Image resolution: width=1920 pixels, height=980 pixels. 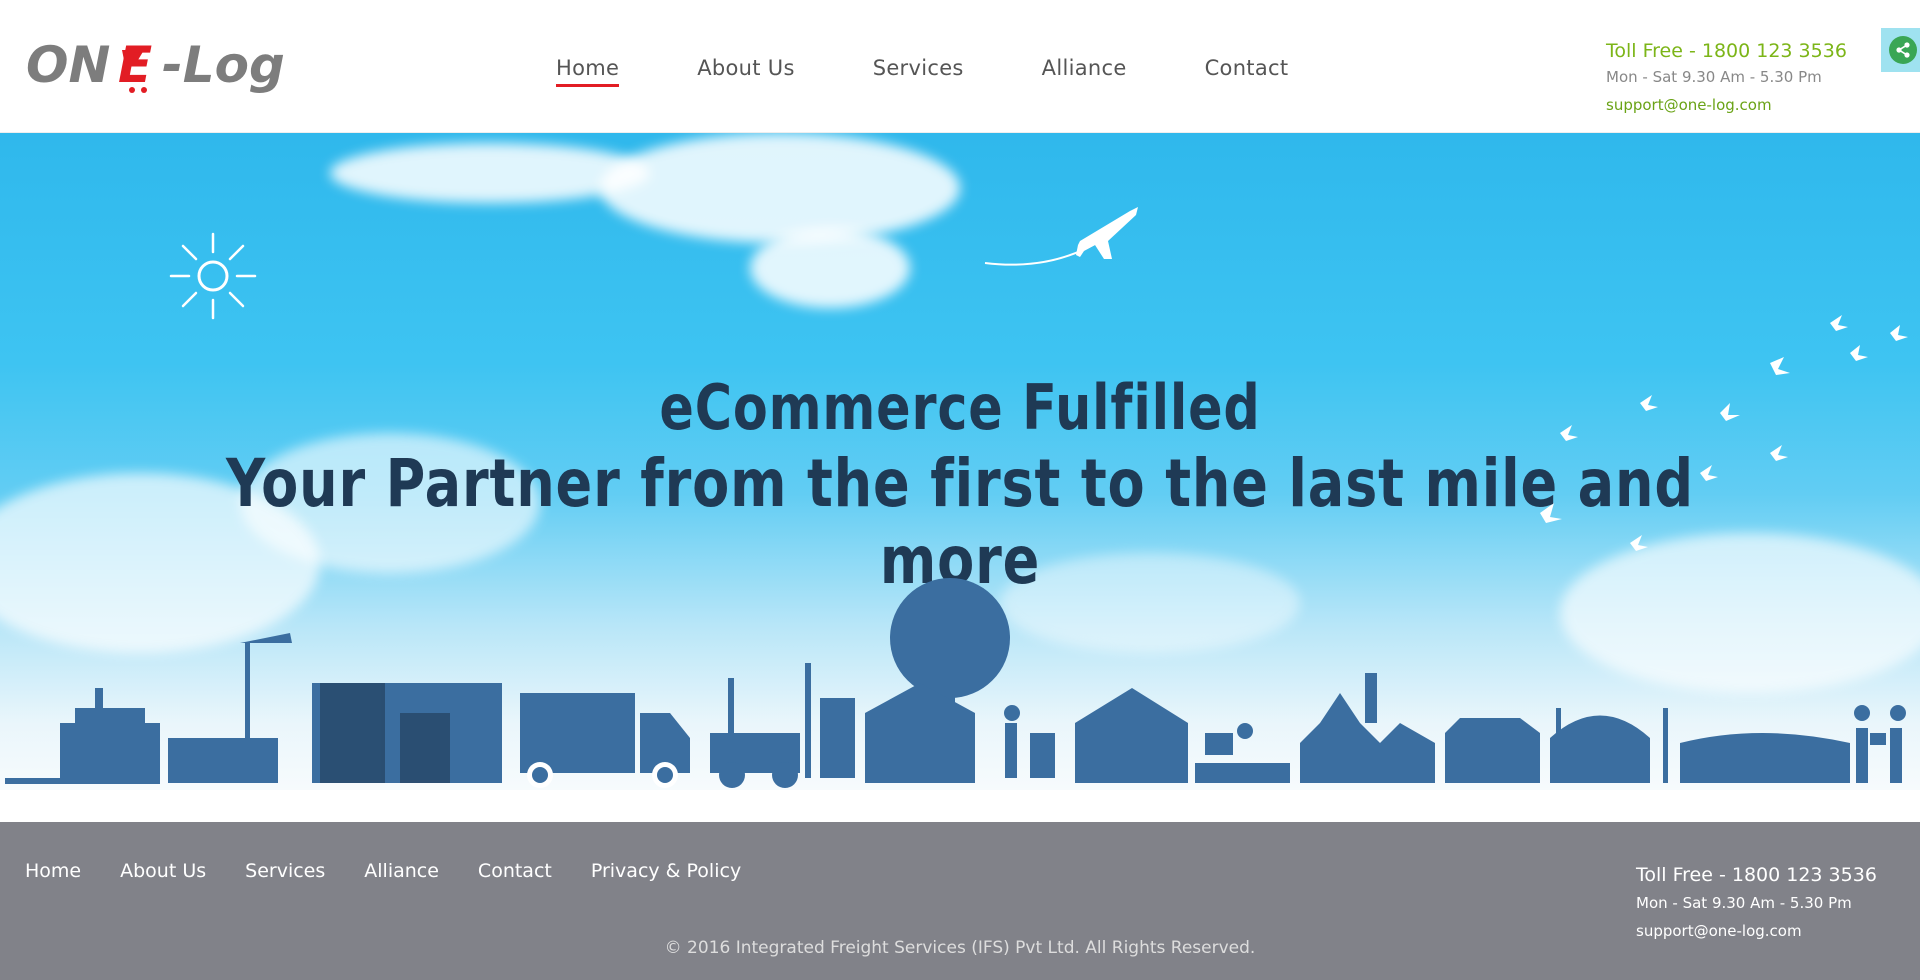 I want to click on footer-hours: Mon - Sat 9.30 Am - 5.30 Pm, so click(x=1744, y=903).